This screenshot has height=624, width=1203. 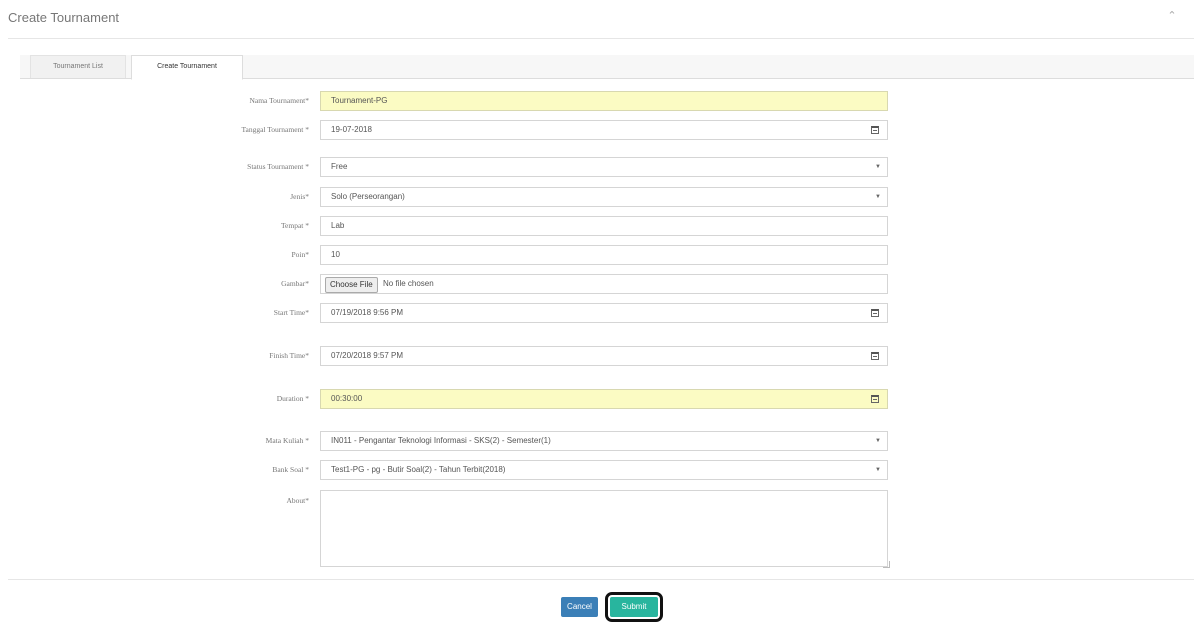 I want to click on nama-label: Nama Tournament*, so click(x=279, y=100).